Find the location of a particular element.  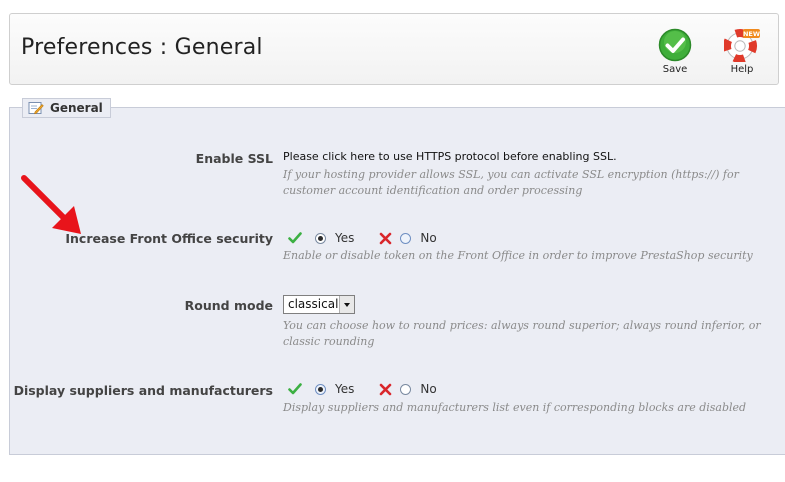

security-yes-label: Yes is located at coordinates (344, 238).